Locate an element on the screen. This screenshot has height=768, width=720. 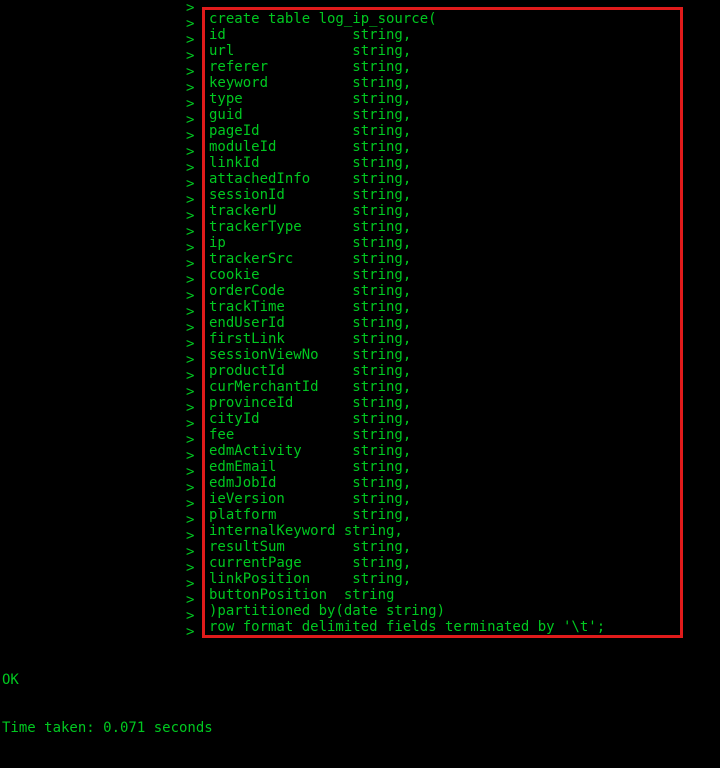
sql-line: pageId string, is located at coordinates (310, 131).